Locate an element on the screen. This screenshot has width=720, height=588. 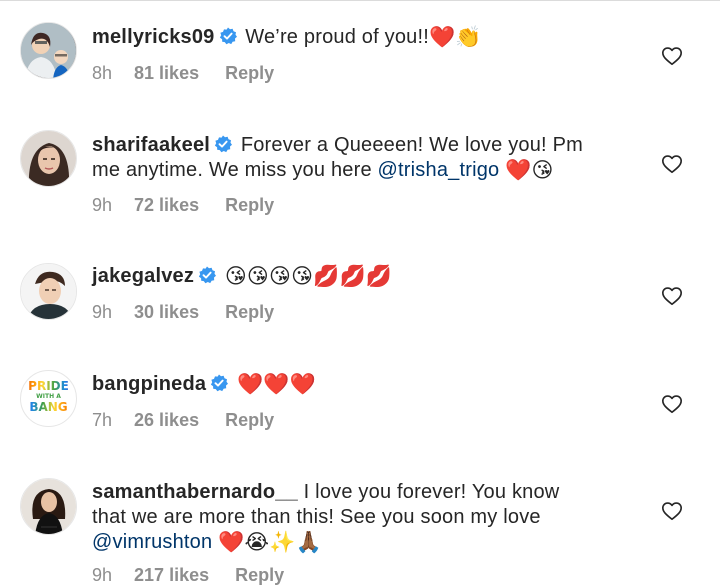
comment-time: 8h is located at coordinates (102, 73).